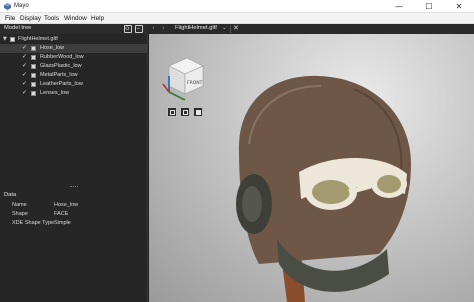 Image resolution: width=474 pixels, height=302 pixels. What do you see at coordinates (237, 6) in the screenshot?
I see `title-bar: Mayo — ☐ ✕` at bounding box center [237, 6].